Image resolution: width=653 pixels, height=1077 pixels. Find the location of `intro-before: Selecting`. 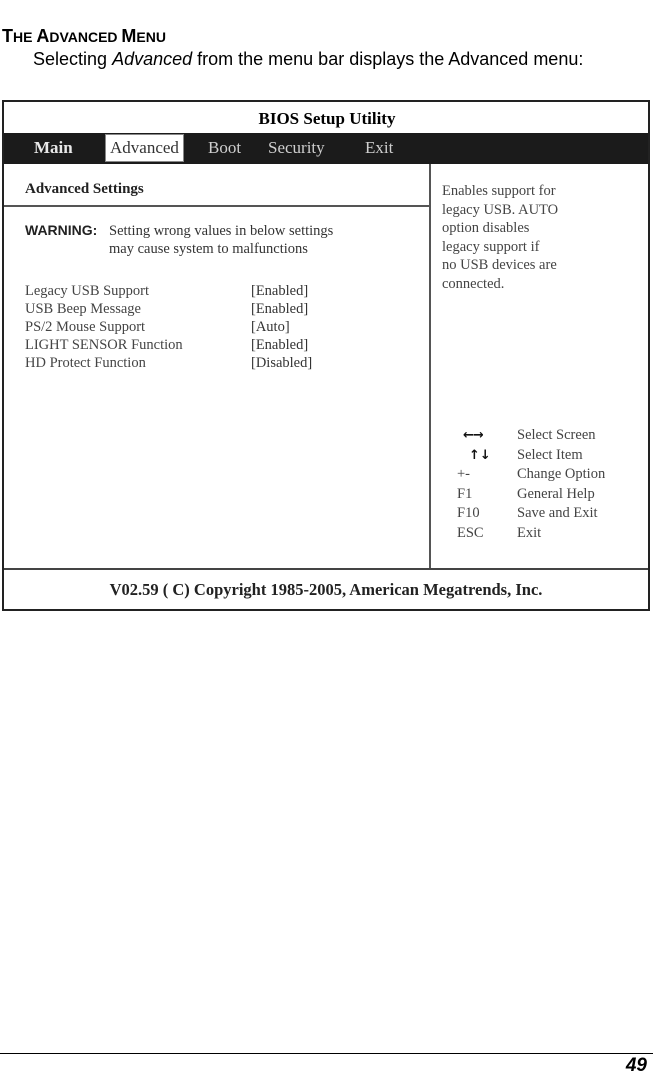

intro-before: Selecting is located at coordinates (73, 59).